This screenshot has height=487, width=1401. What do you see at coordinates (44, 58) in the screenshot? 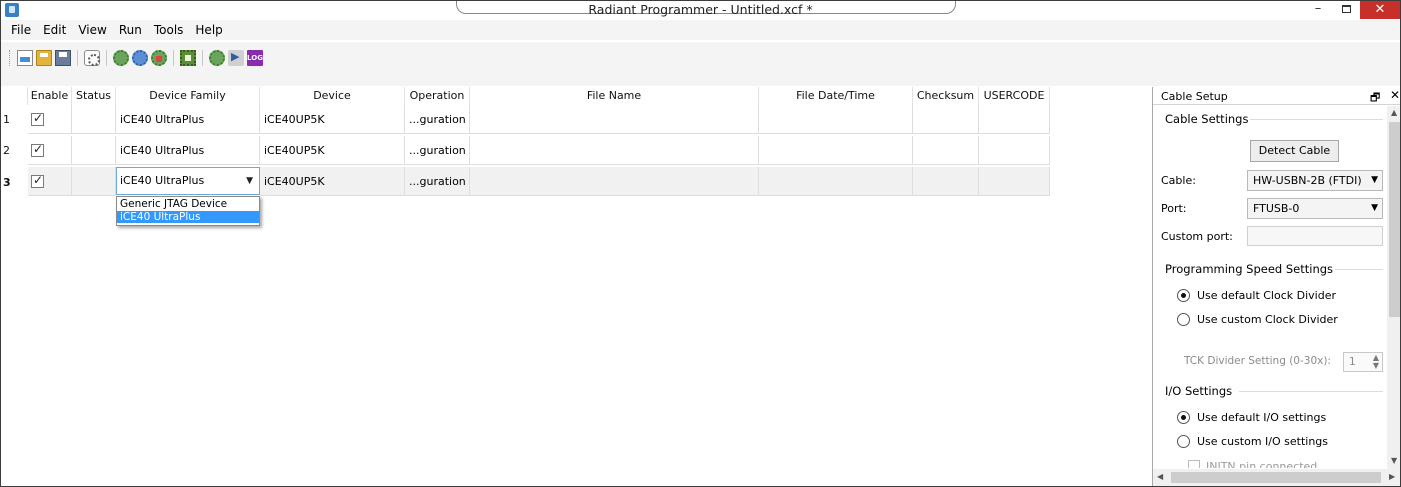
I see `open-folder-icon` at bounding box center [44, 58].